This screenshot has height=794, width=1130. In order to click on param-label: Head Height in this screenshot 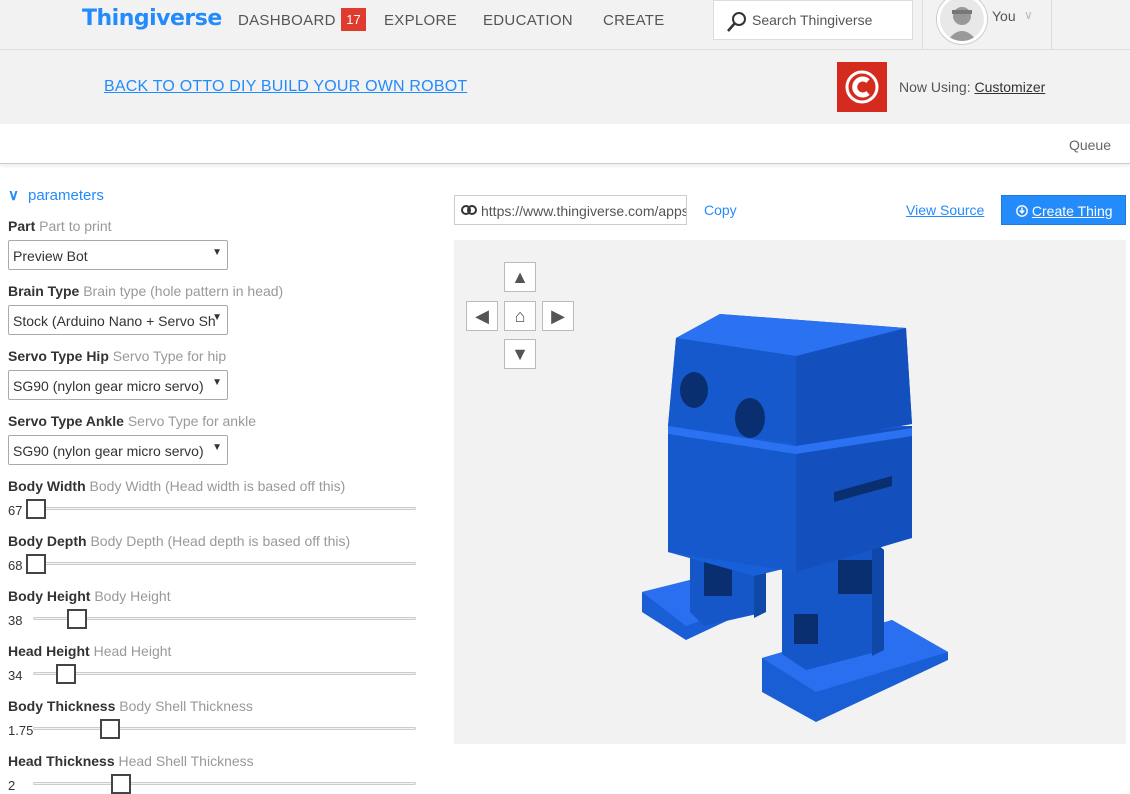, I will do `click(49, 651)`.